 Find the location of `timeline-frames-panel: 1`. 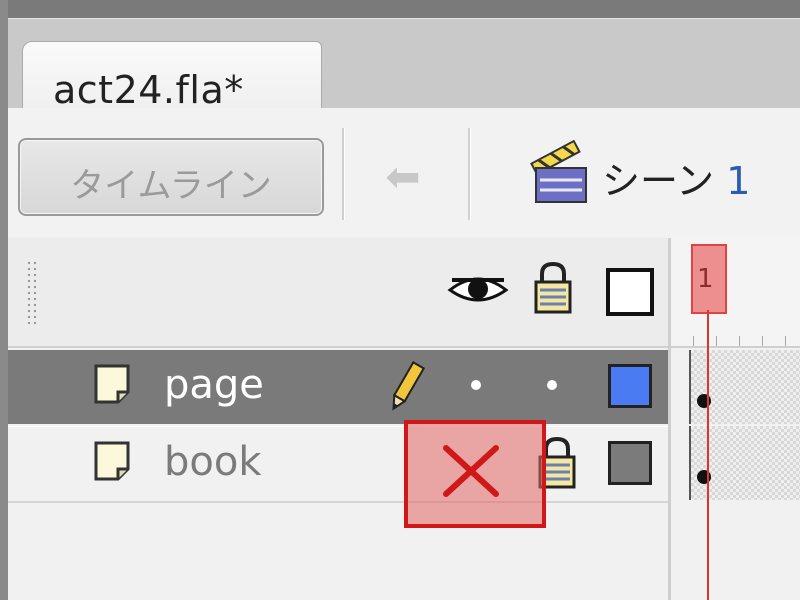

timeline-frames-panel: 1 is located at coordinates (734, 419).